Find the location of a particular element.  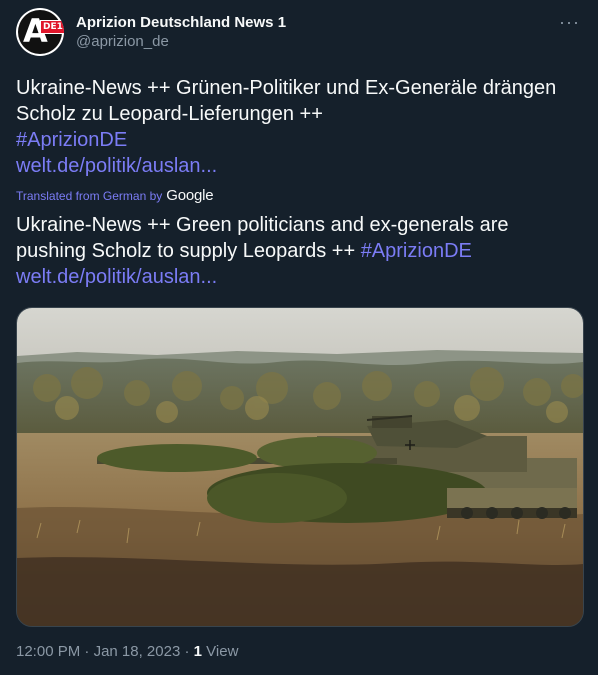

tweet-meta: 12:00 PM · Jan 18, 2023 · 1 View is located at coordinates (127, 651).